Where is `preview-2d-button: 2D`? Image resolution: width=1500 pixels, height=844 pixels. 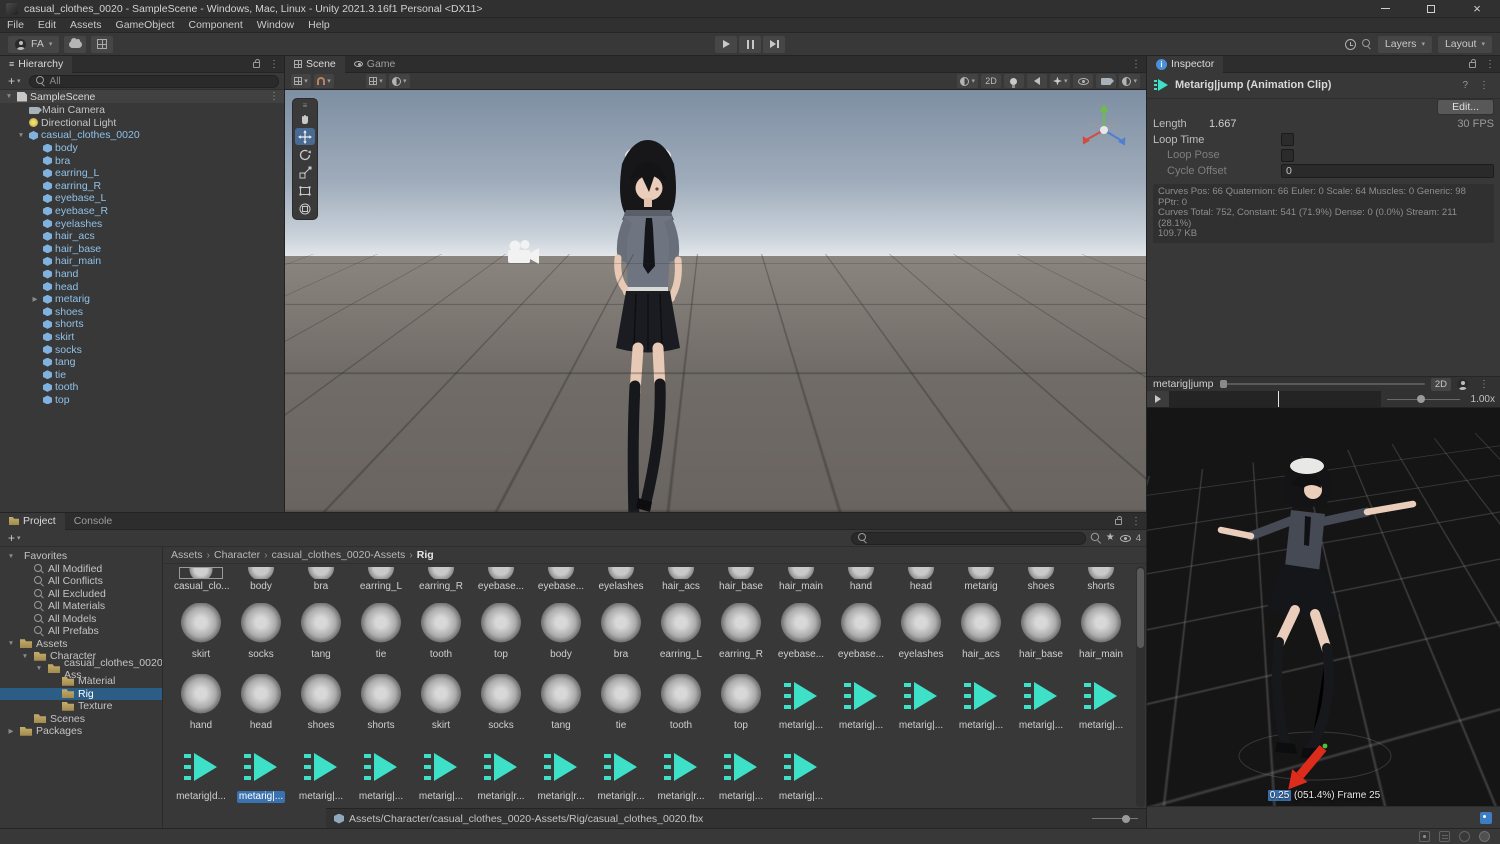 preview-2d-button: 2D is located at coordinates (1440, 384).